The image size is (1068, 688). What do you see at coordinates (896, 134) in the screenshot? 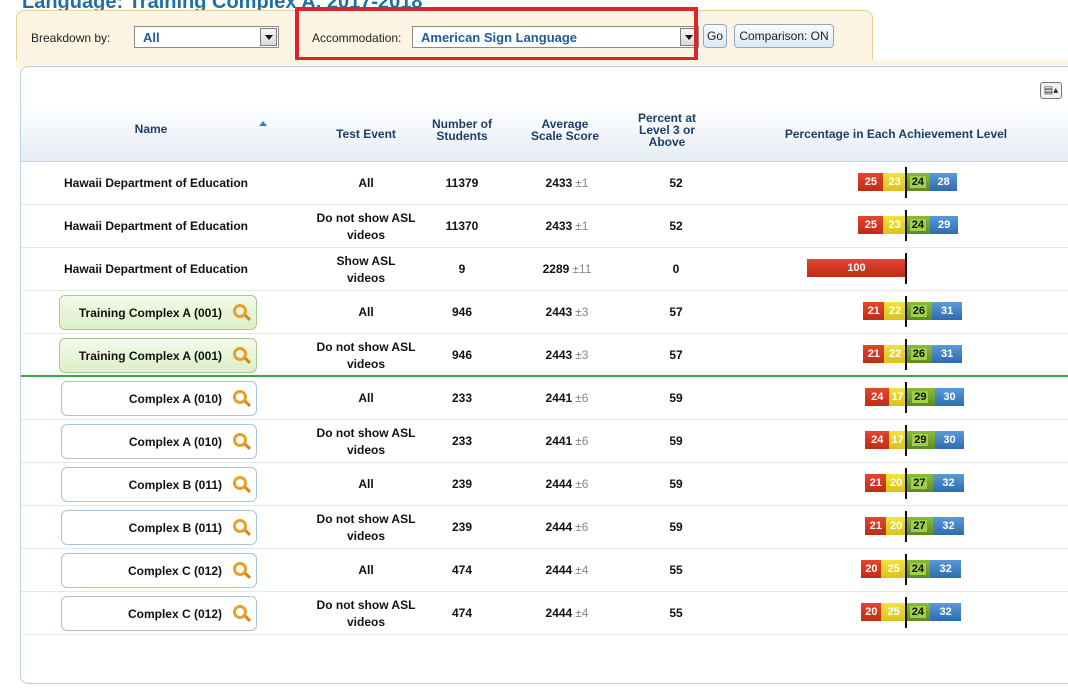
I see `header-pct-levels: Percentage in Each Achievement Level` at bounding box center [896, 134].